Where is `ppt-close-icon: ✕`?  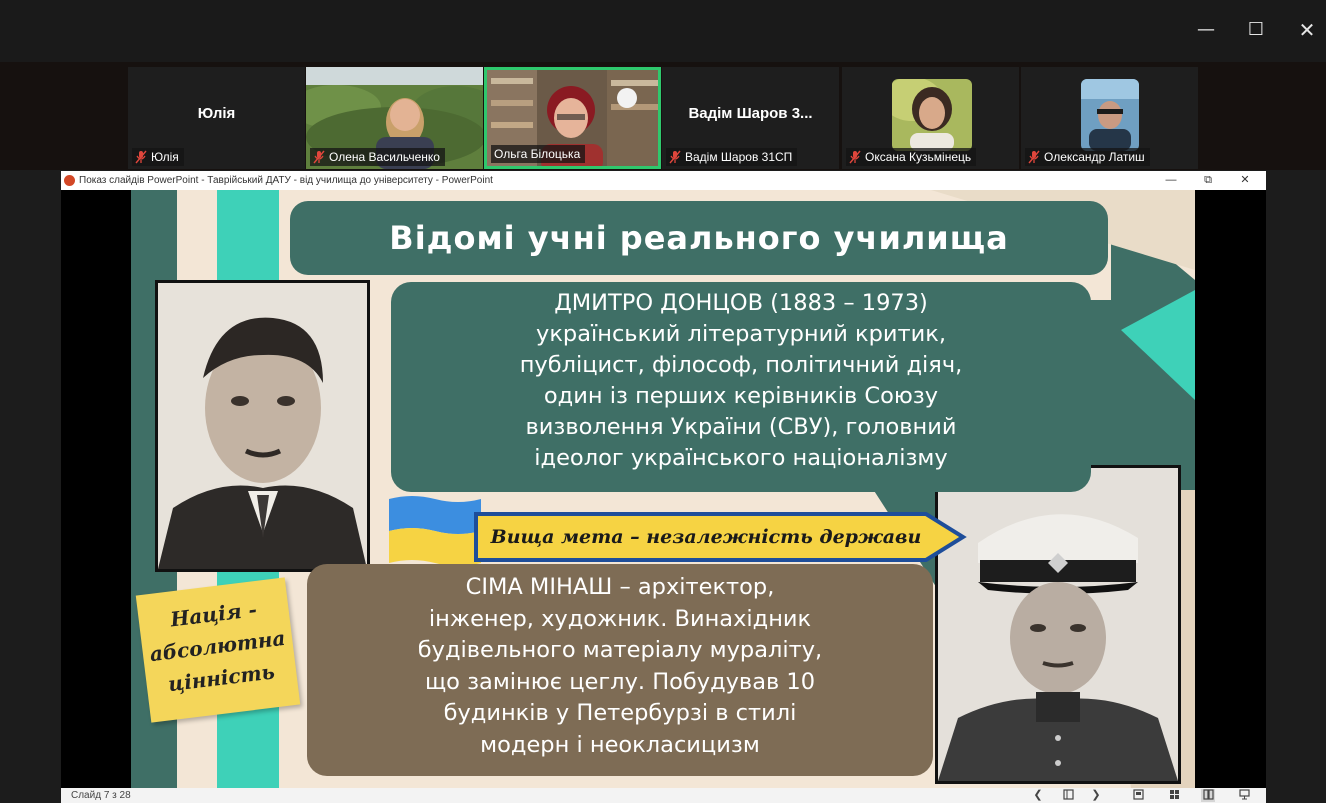
ppt-close-icon: ✕ is located at coordinates (1245, 180).